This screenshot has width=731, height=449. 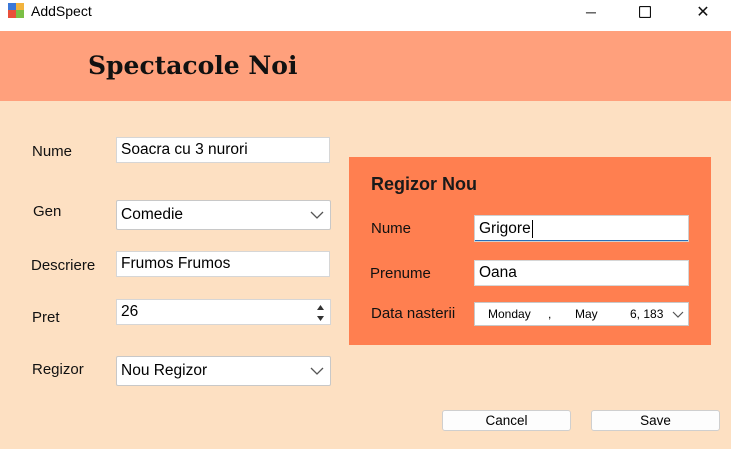 I want to click on spin-down-button, so click(x=320, y=318).